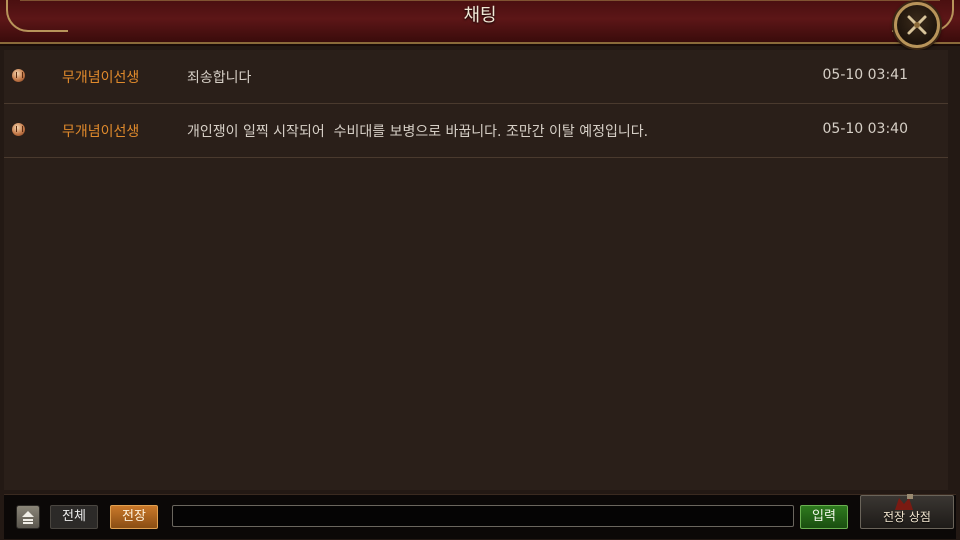 Image resolution: width=960 pixels, height=540 pixels. Describe the element at coordinates (907, 517) in the screenshot. I see `shop-button-label: 전장 상점` at that location.